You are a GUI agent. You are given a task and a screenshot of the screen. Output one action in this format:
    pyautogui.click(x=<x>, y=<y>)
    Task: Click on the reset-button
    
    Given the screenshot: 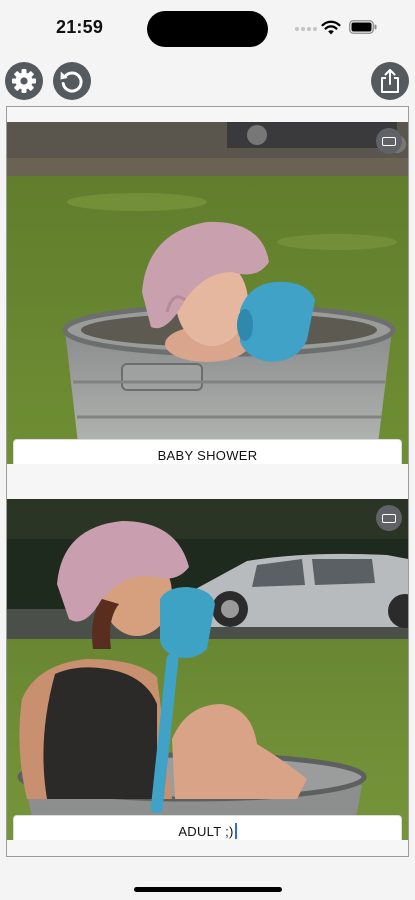 What is the action you would take?
    pyautogui.click(x=72, y=81)
    